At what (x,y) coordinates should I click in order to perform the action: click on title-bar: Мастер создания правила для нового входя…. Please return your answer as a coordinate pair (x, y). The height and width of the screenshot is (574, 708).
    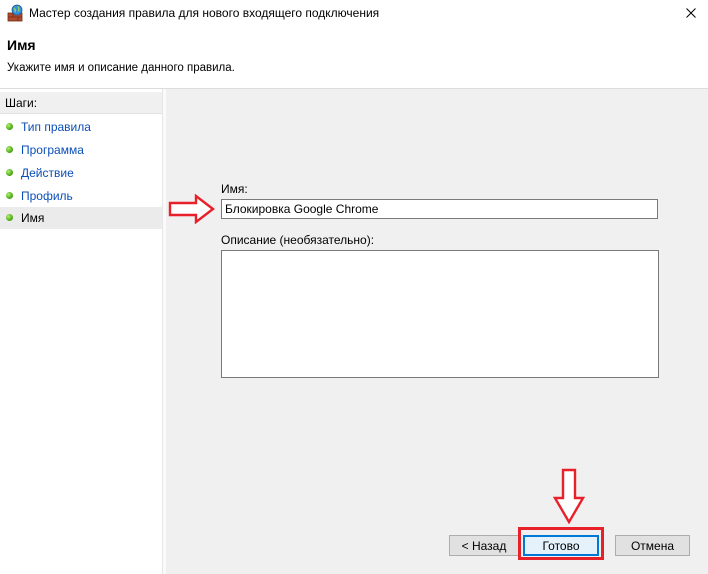
    Looking at the image, I should click on (354, 13).